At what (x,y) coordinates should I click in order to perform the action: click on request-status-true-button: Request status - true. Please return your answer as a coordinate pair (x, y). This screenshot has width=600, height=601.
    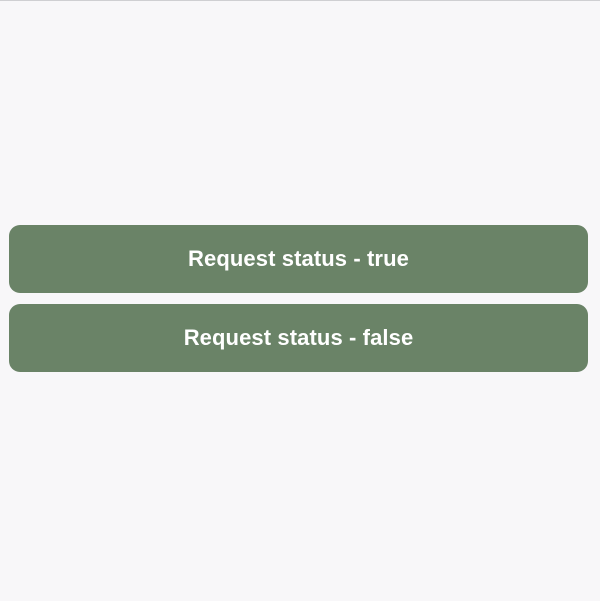
    Looking at the image, I should click on (298, 259).